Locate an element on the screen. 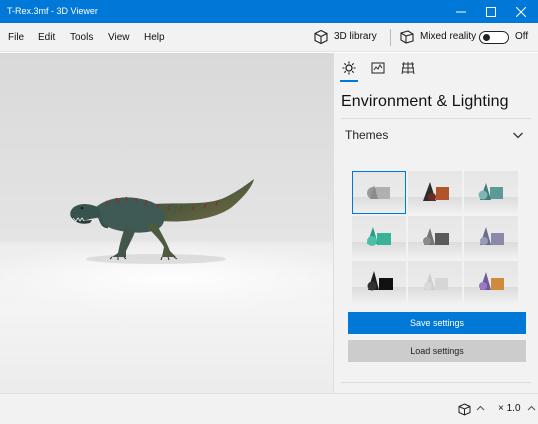  minimize-icon is located at coordinates (461, 11).